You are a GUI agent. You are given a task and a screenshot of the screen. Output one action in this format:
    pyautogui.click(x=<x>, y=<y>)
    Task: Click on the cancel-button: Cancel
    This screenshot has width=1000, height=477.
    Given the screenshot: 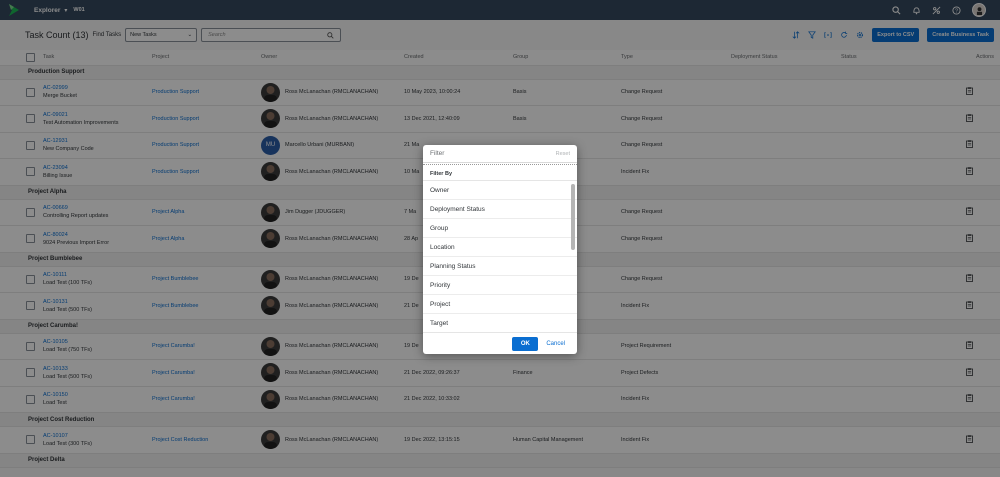 What is the action you would take?
    pyautogui.click(x=555, y=344)
    